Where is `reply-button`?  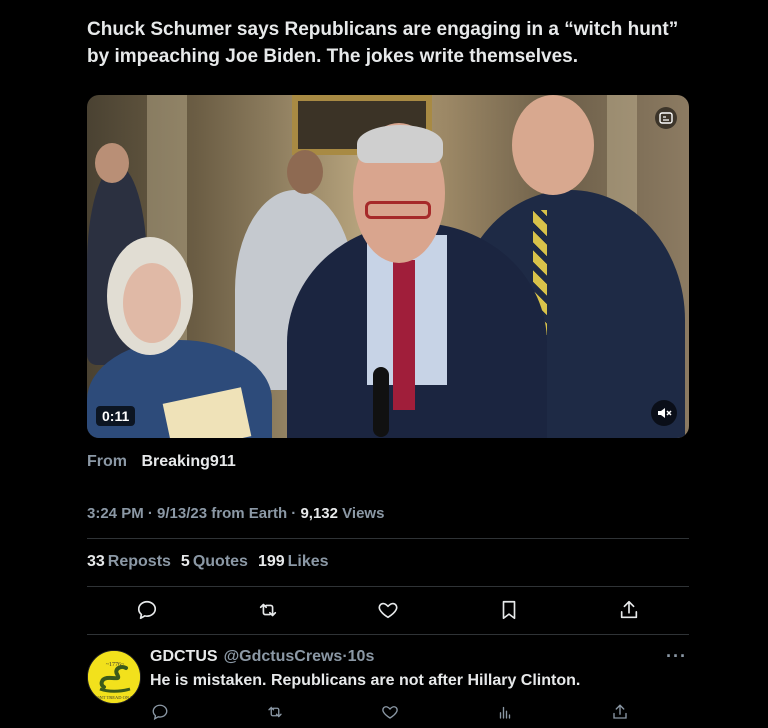
reply-button is located at coordinates (147, 610).